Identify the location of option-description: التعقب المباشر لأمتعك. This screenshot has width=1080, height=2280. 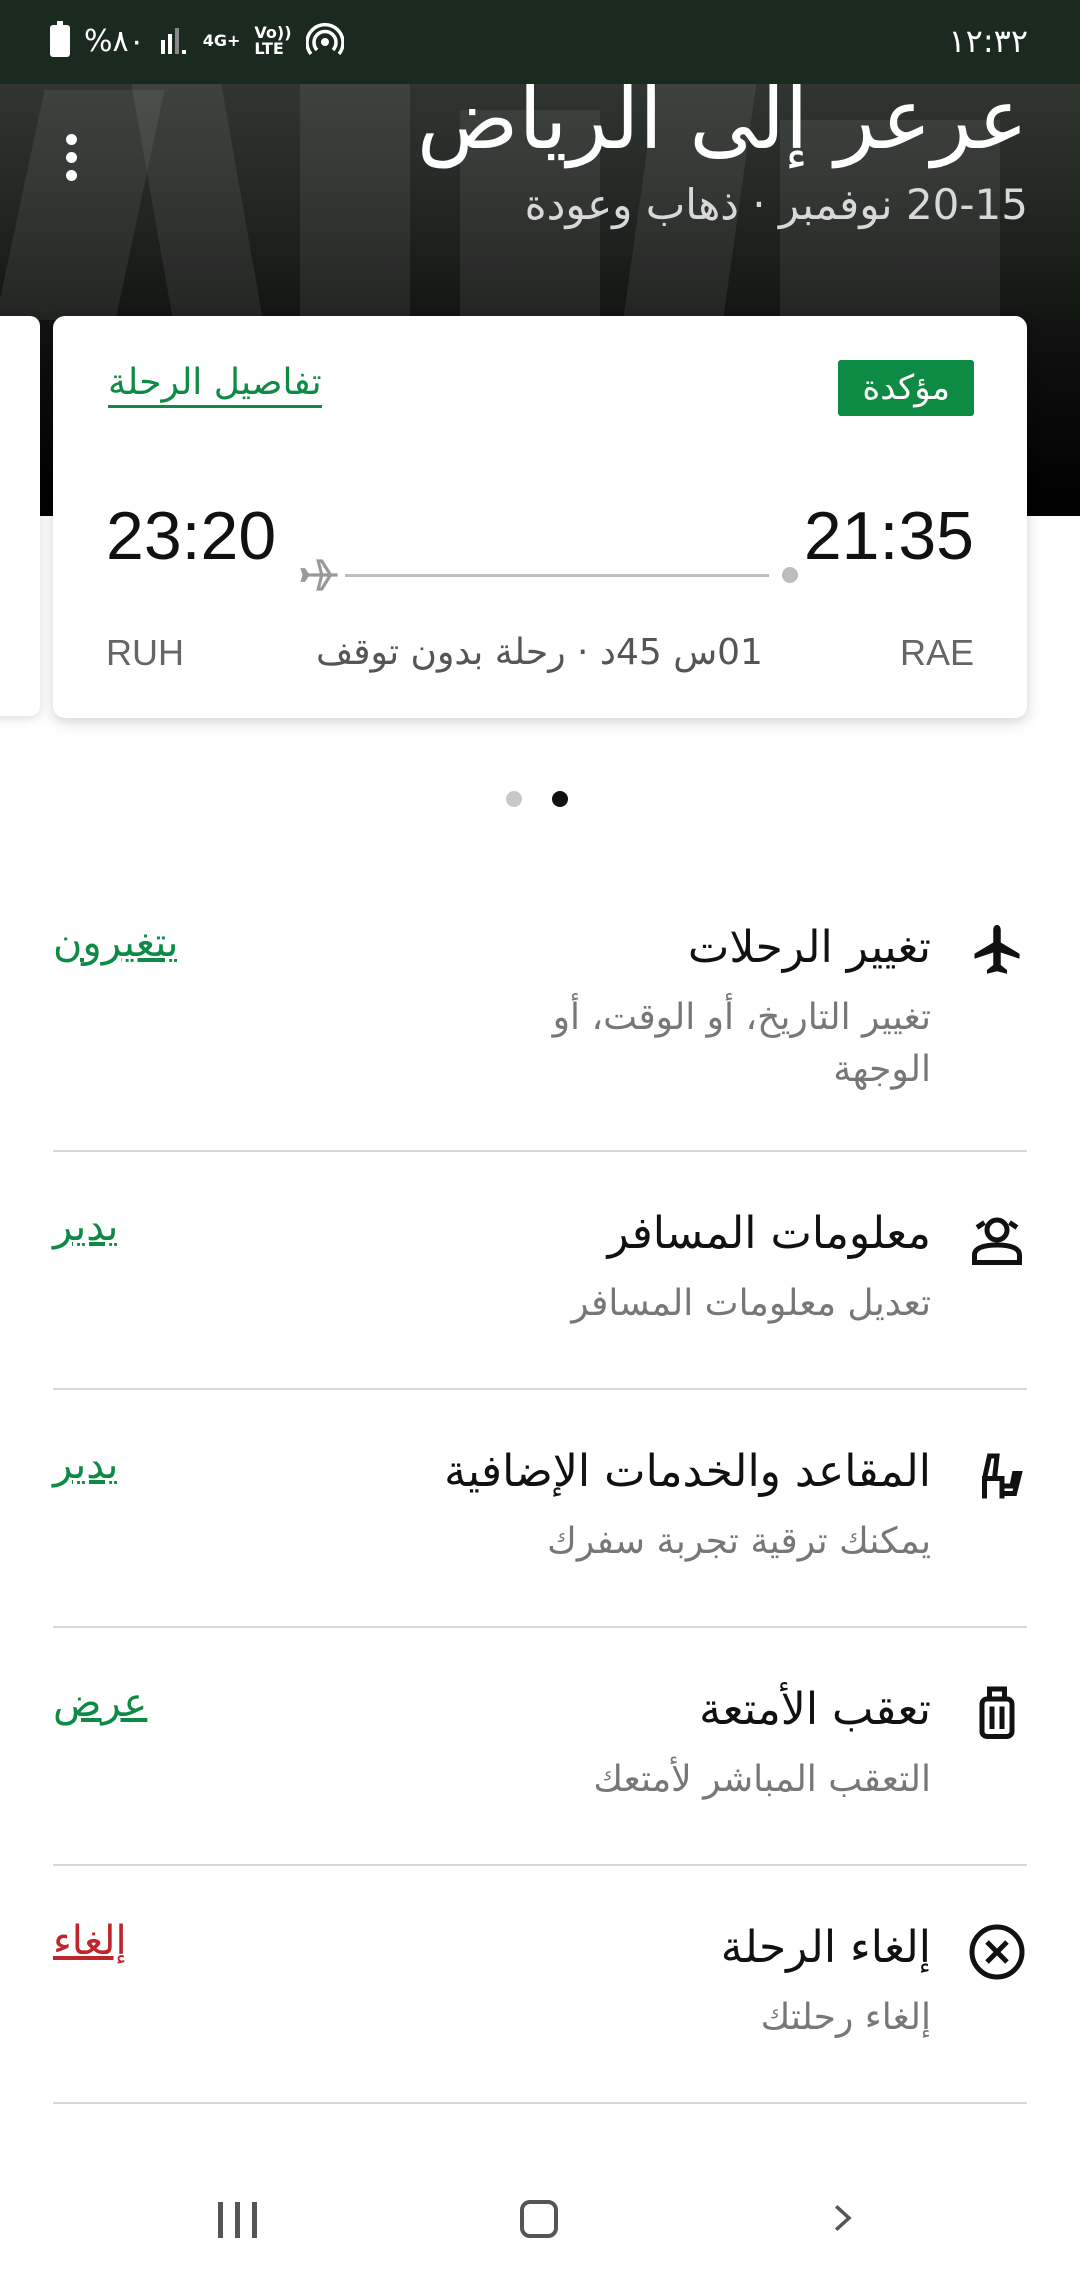
(762, 1779).